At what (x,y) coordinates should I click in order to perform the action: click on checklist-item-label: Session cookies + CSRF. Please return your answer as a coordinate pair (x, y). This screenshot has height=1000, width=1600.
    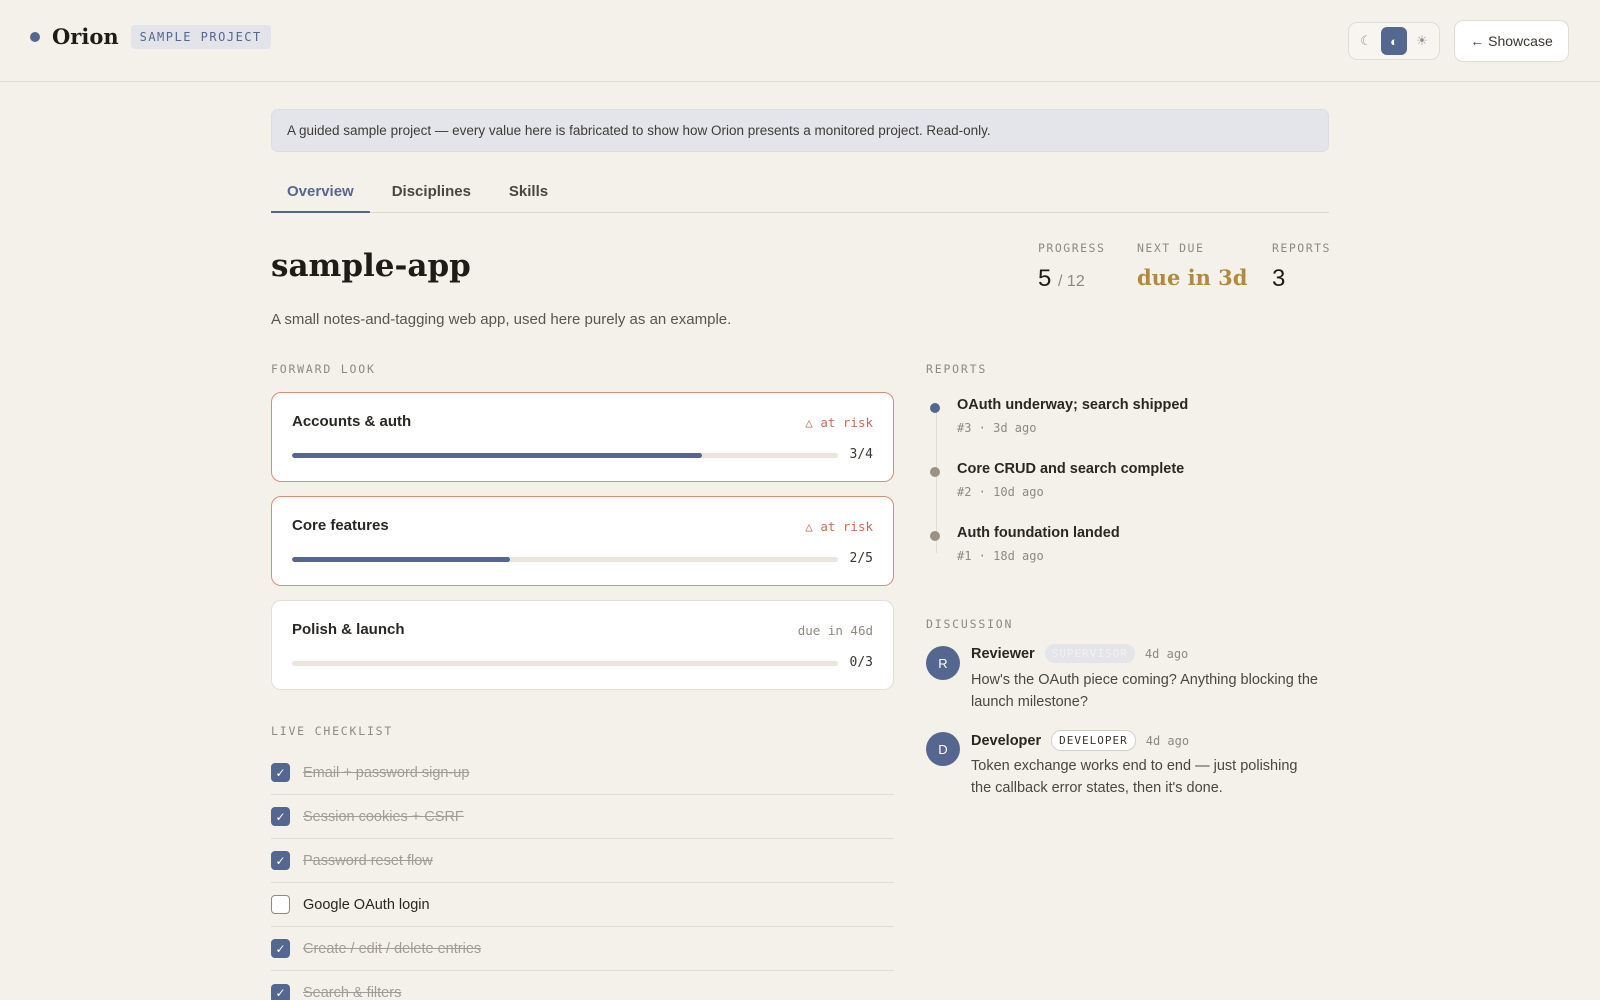
    Looking at the image, I should click on (383, 816).